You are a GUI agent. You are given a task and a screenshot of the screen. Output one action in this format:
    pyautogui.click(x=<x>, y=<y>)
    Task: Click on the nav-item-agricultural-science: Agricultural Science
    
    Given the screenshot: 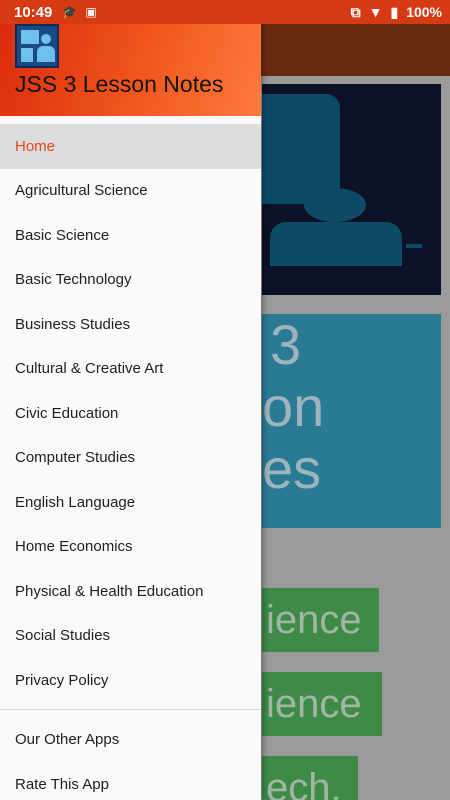 What is the action you would take?
    pyautogui.click(x=130, y=191)
    